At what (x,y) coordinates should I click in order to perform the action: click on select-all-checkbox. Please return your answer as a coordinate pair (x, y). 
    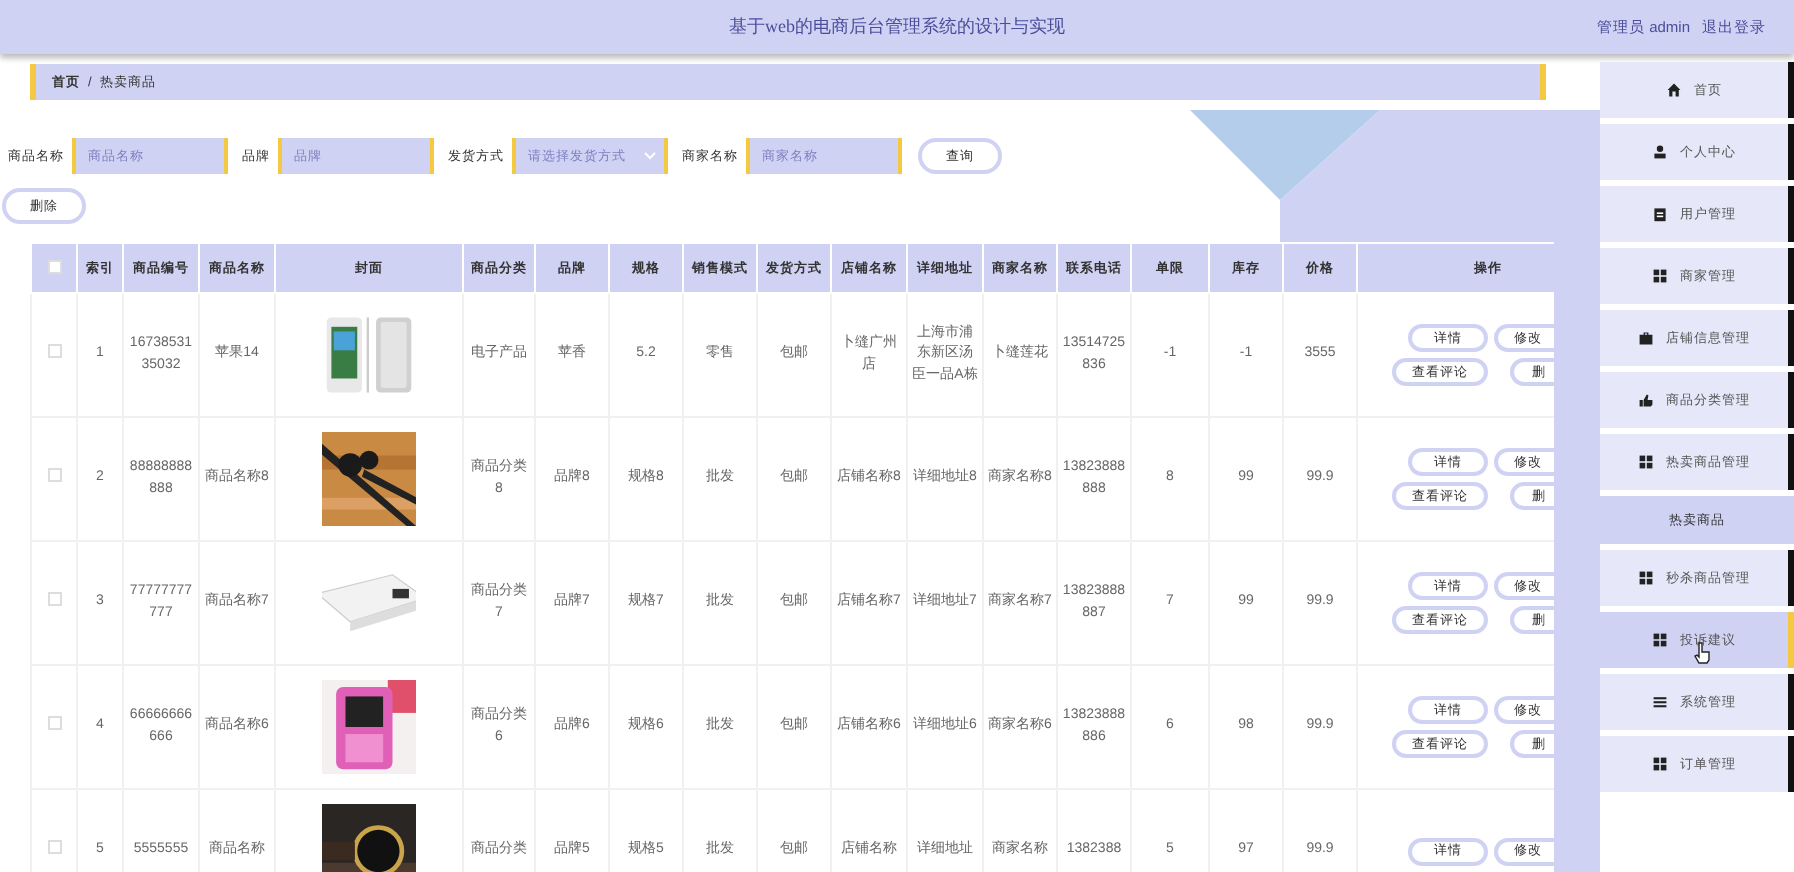
    Looking at the image, I should click on (54, 266).